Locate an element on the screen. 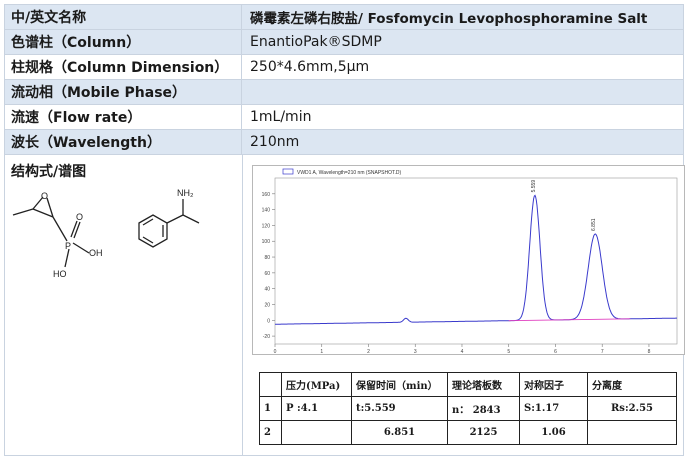 The width and height of the screenshot is (688, 458). y-tick-label: 60 is located at coordinates (267, 274).